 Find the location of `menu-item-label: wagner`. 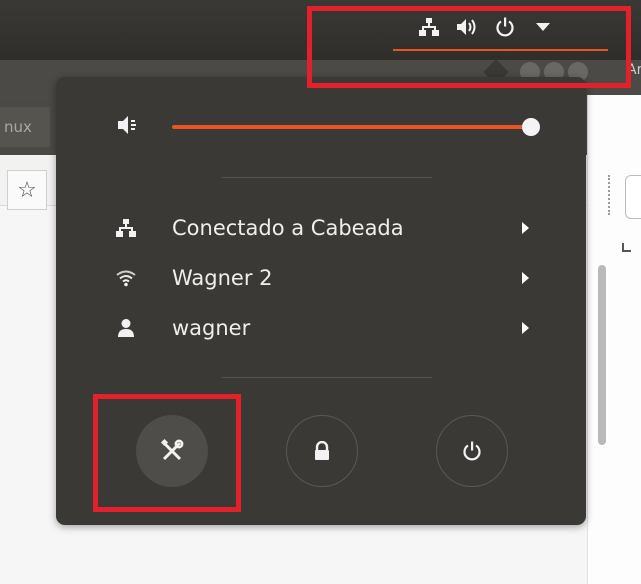

menu-item-label: wagner is located at coordinates (211, 328).